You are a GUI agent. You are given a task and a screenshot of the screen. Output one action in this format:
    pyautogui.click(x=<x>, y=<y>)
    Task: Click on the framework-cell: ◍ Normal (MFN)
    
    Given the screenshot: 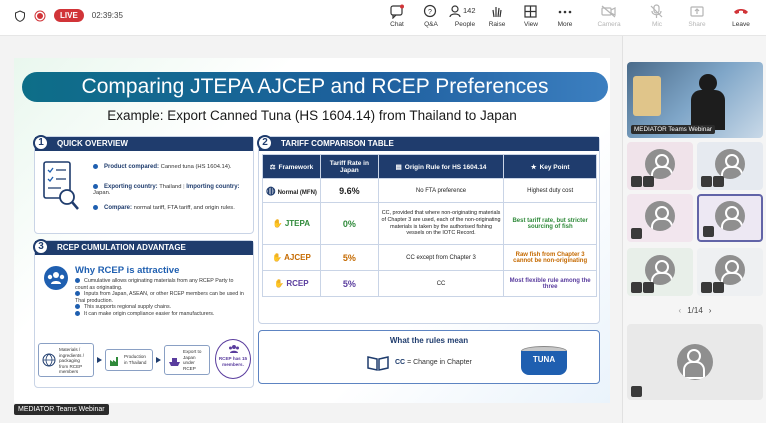 What is the action you would take?
    pyautogui.click(x=291, y=190)
    